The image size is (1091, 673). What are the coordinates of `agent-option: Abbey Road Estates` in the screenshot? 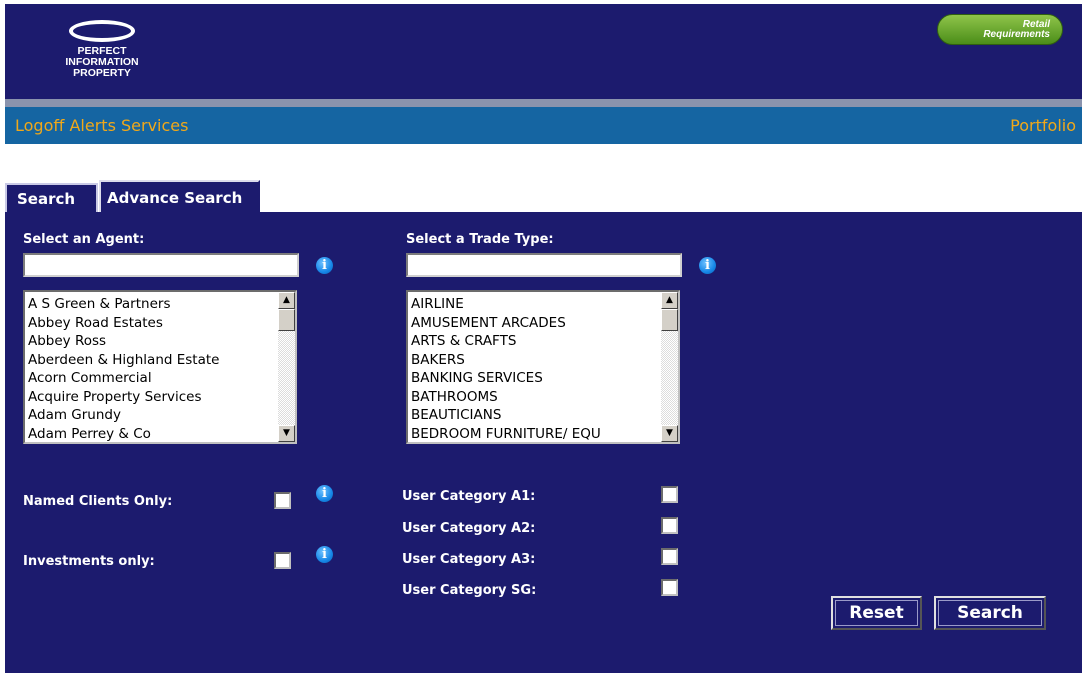 It's located at (146, 323).